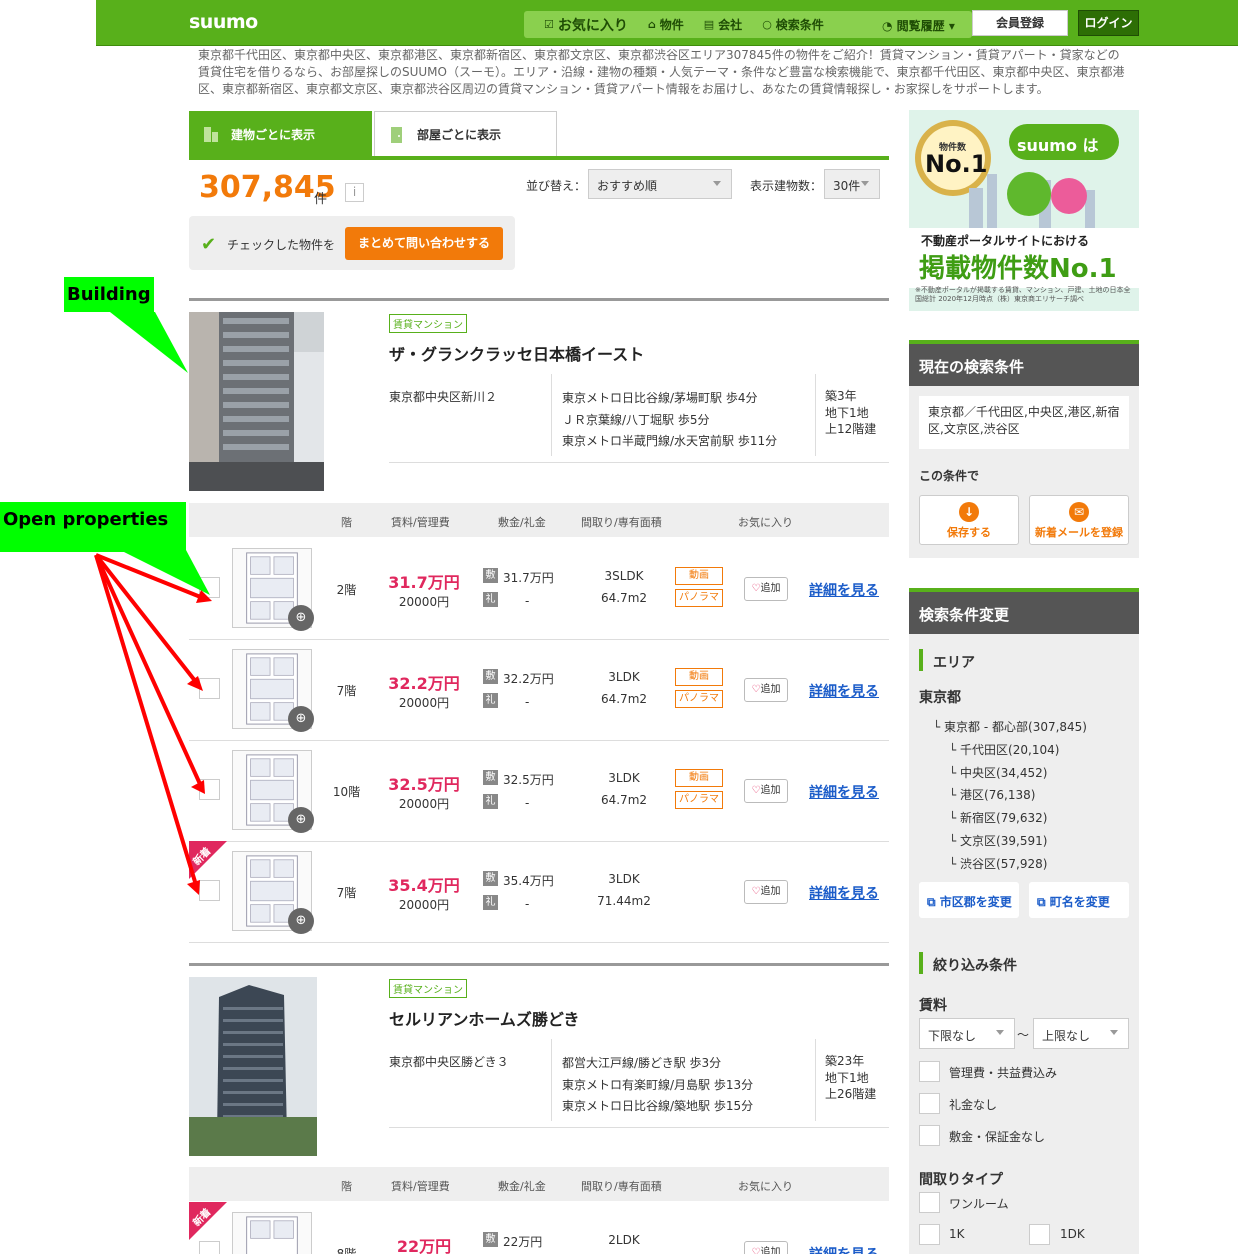  Describe the element at coordinates (527, 803) in the screenshot. I see `room-key-money: -` at that location.